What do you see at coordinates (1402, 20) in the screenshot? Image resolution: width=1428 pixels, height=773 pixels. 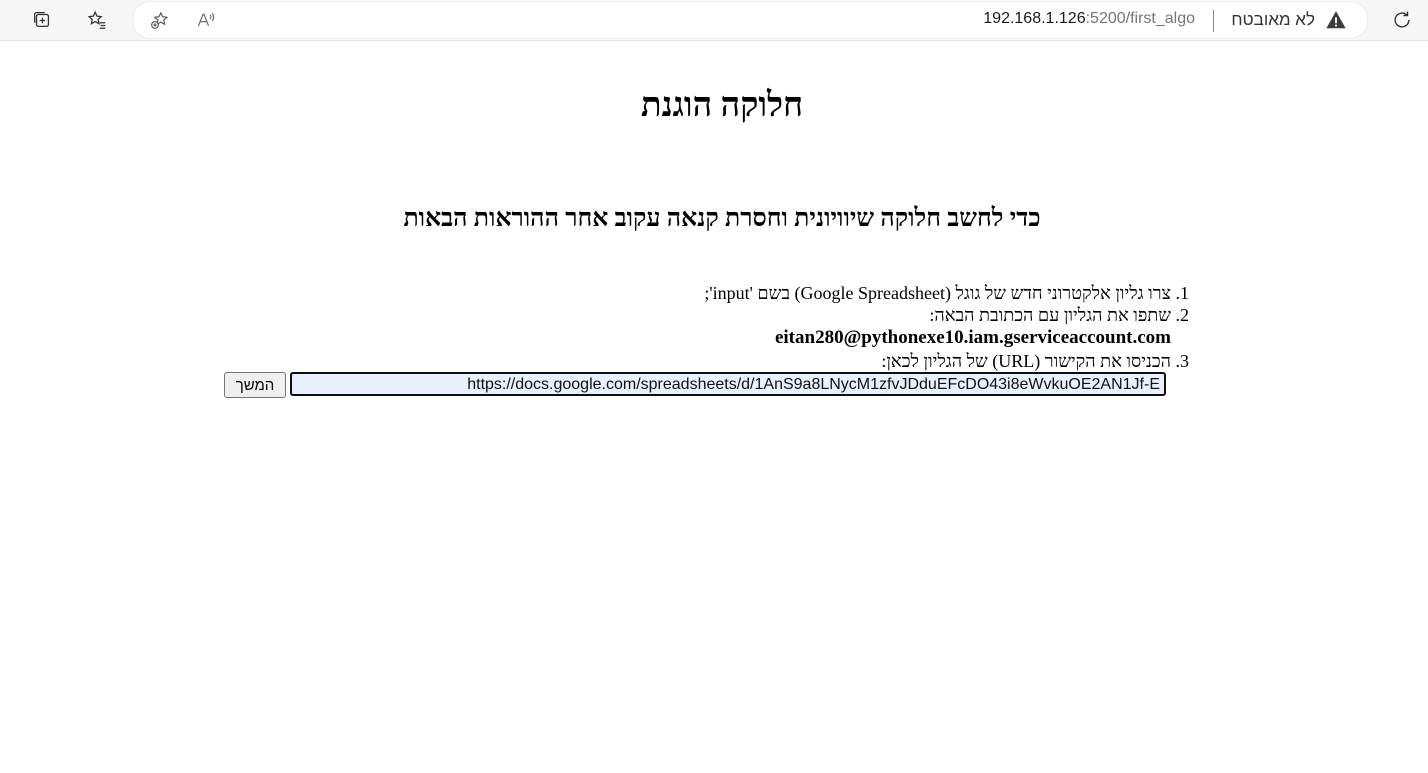 I see `refresh-icon` at bounding box center [1402, 20].